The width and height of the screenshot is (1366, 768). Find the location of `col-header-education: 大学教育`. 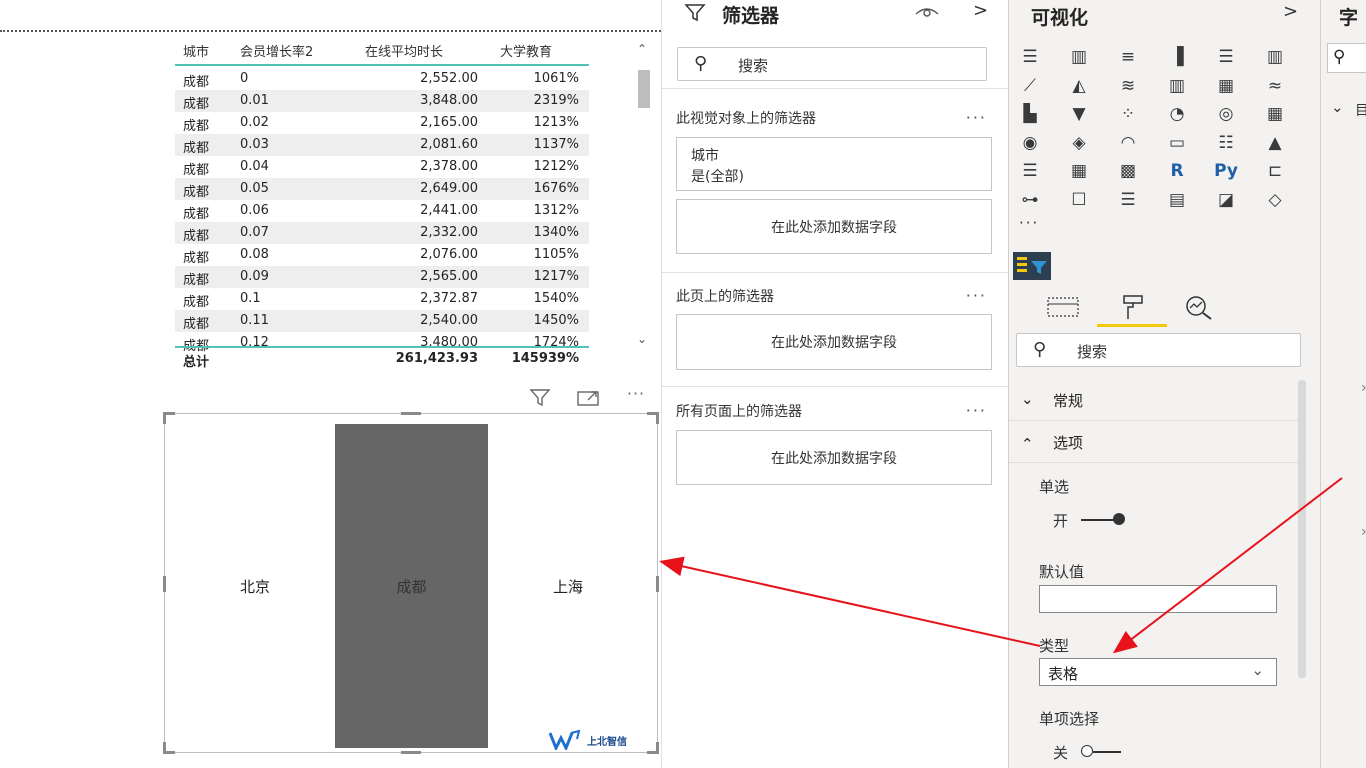

col-header-education: 大学教育 is located at coordinates (526, 50).